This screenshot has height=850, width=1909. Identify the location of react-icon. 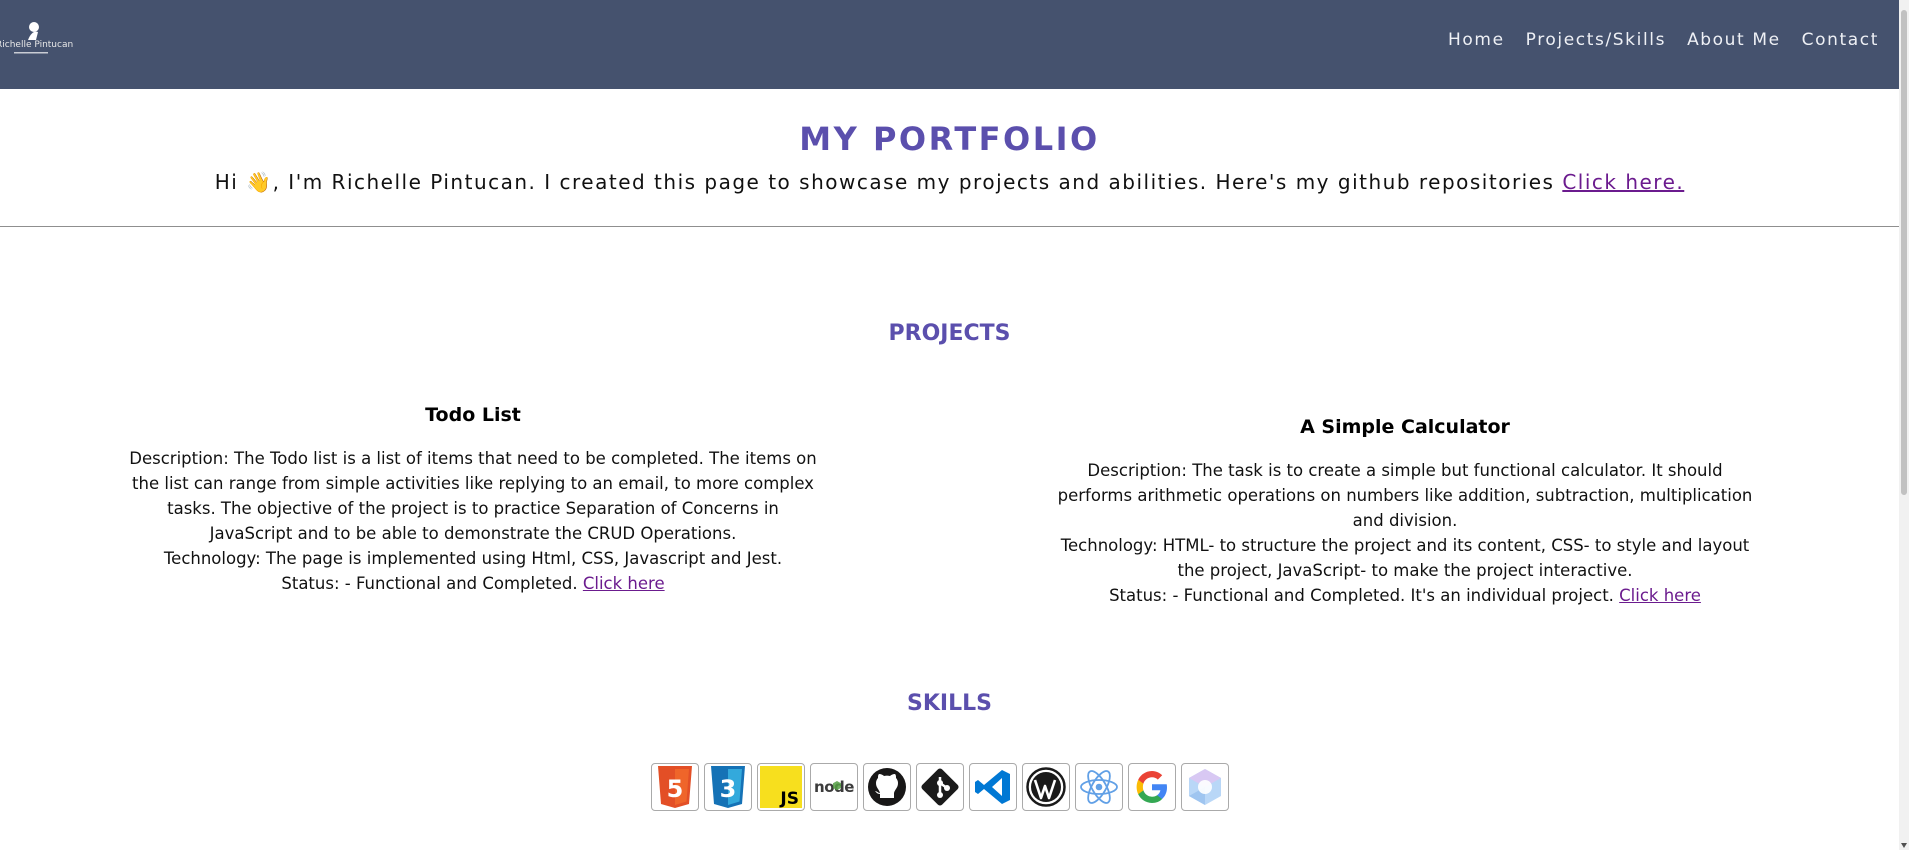
(1099, 787).